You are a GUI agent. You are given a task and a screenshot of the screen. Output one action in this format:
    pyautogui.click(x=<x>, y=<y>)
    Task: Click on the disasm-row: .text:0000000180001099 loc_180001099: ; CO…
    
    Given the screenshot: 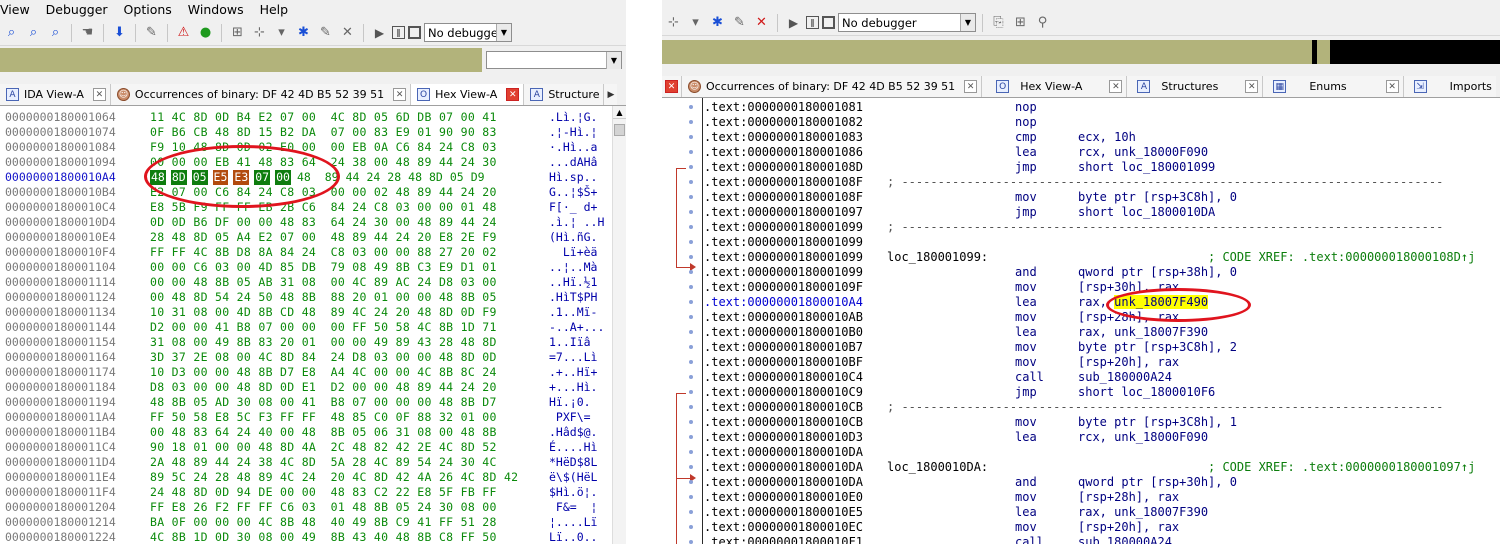 What is the action you would take?
    pyautogui.click(x=1102, y=257)
    